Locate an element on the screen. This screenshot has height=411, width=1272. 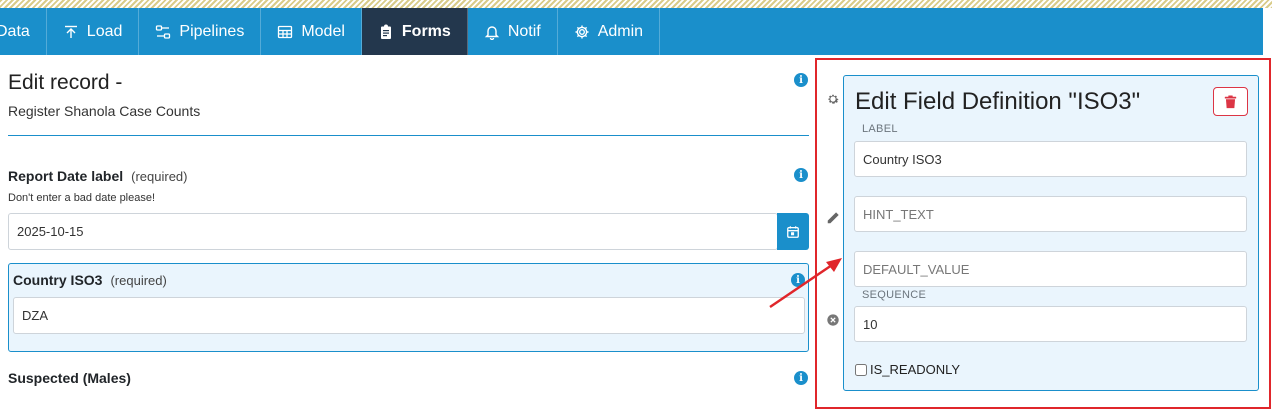
hint-text-input is located at coordinates (1050, 214).